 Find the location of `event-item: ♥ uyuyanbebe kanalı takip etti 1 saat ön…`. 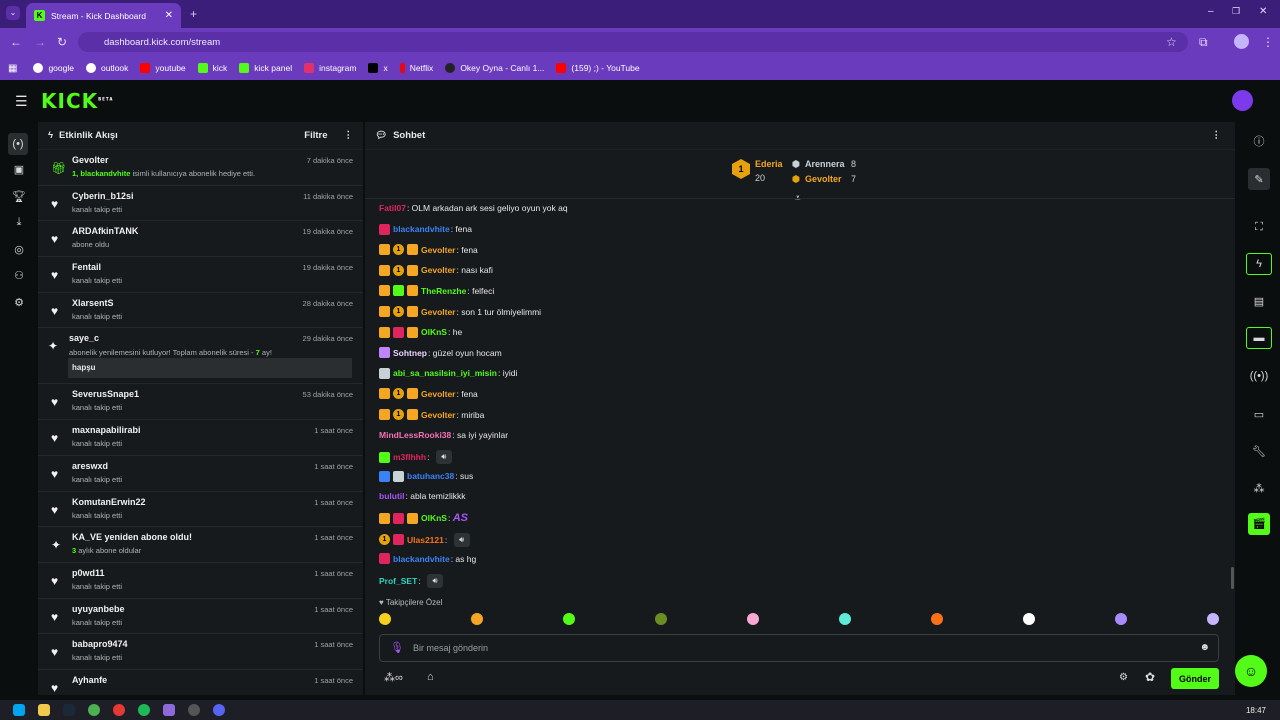

event-item: ♥ uyuyanbebe kanalı takip etti 1 saat ön… is located at coordinates (200, 617).